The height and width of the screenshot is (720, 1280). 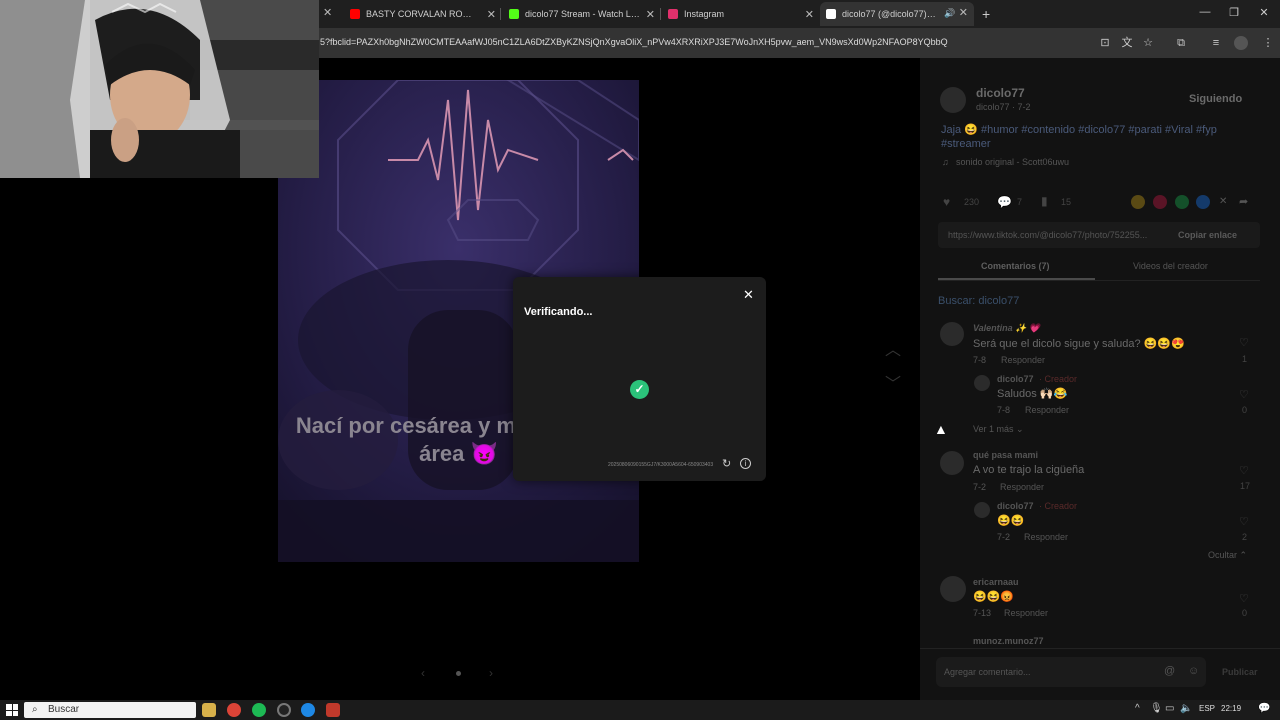 I want to click on comment-username: Valentina ✨ 💗, so click(x=1006, y=328).